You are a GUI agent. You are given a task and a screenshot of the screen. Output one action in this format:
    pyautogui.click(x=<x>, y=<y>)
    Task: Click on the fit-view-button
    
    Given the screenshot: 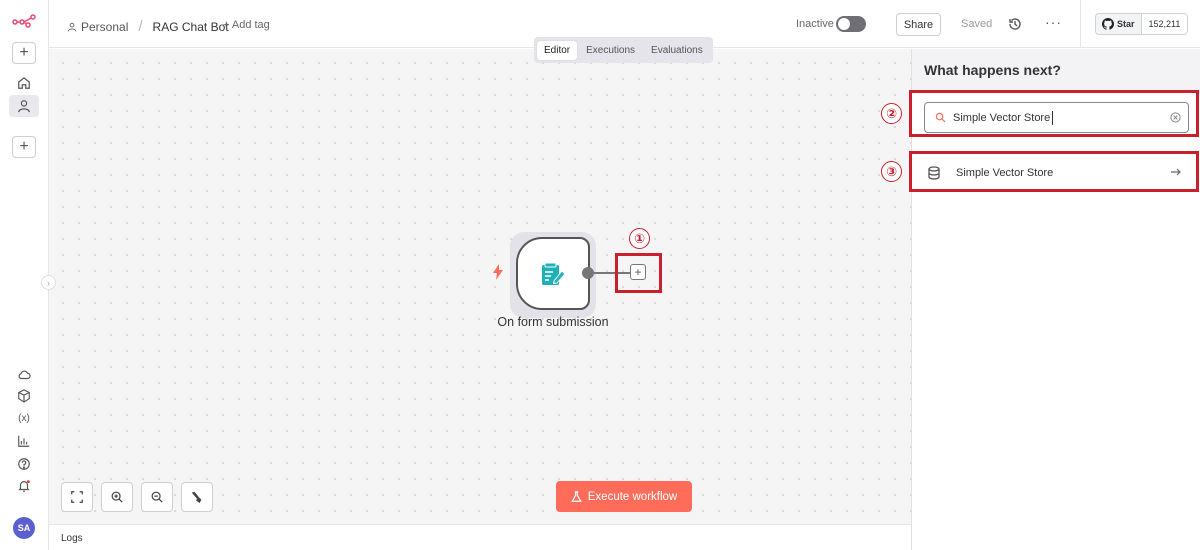 What is the action you would take?
    pyautogui.click(x=77, y=497)
    